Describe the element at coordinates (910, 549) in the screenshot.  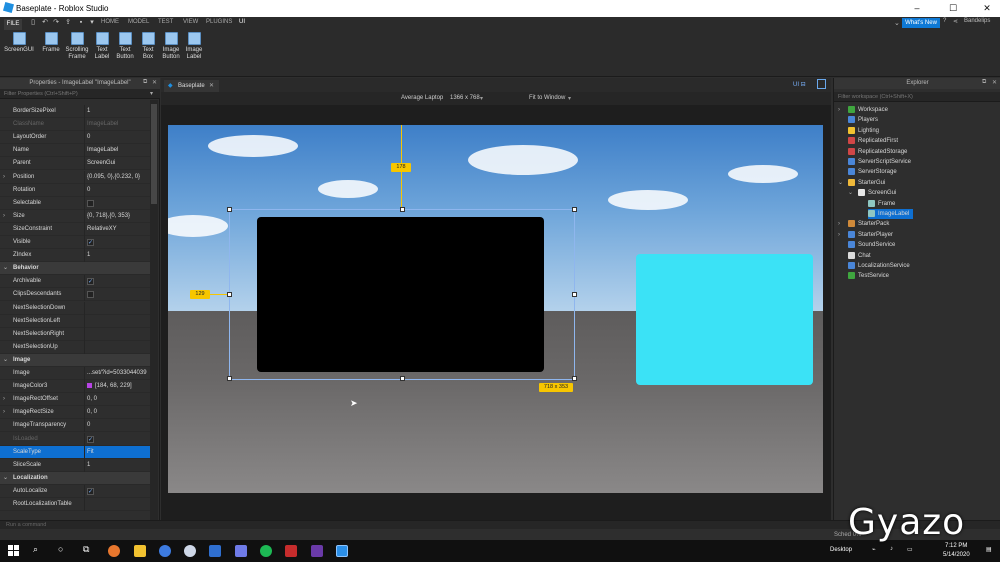
I see `battery-icon: ▭` at that location.